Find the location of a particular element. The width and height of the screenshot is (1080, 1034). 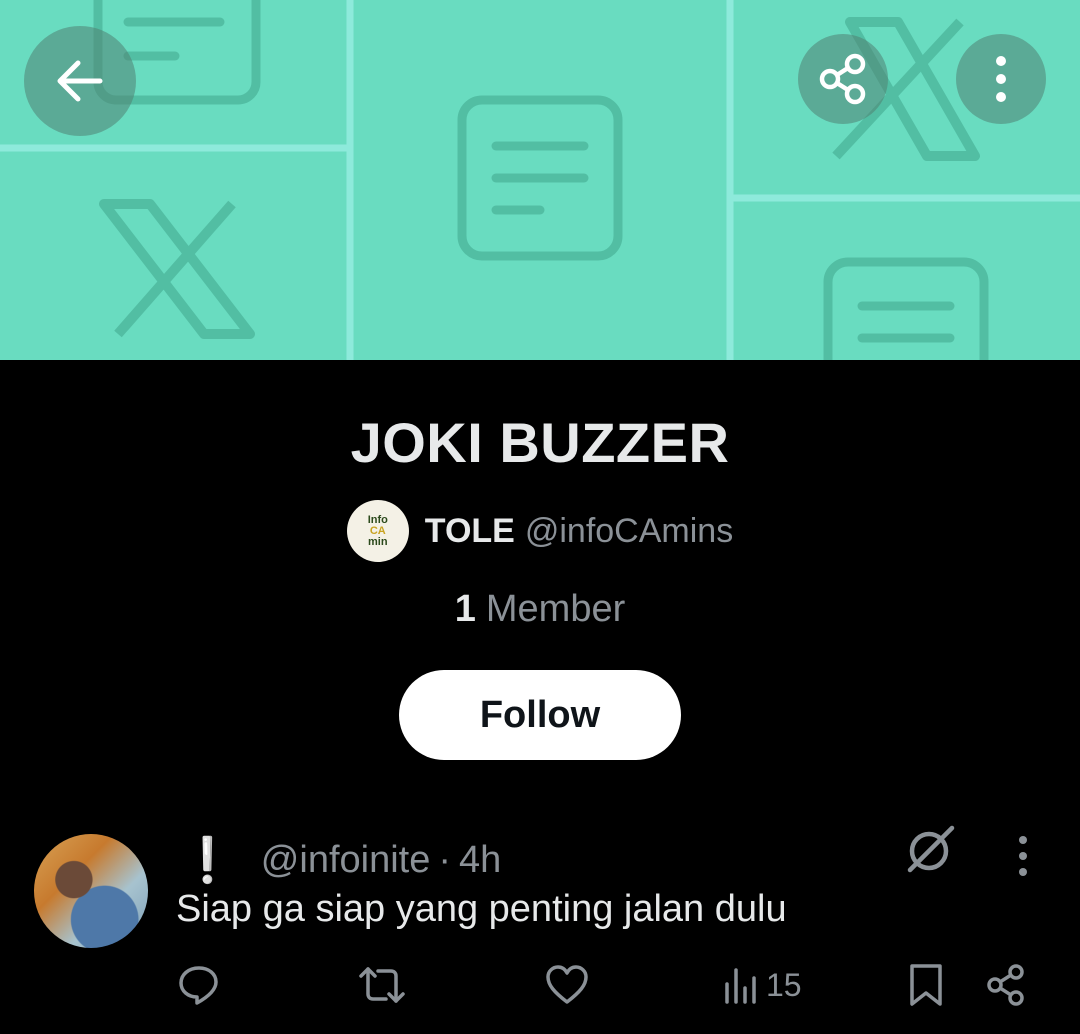

grok-icon is located at coordinates (930, 850).